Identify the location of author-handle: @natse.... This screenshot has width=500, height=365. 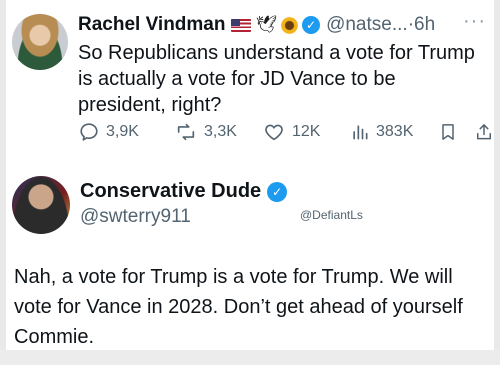
(367, 25).